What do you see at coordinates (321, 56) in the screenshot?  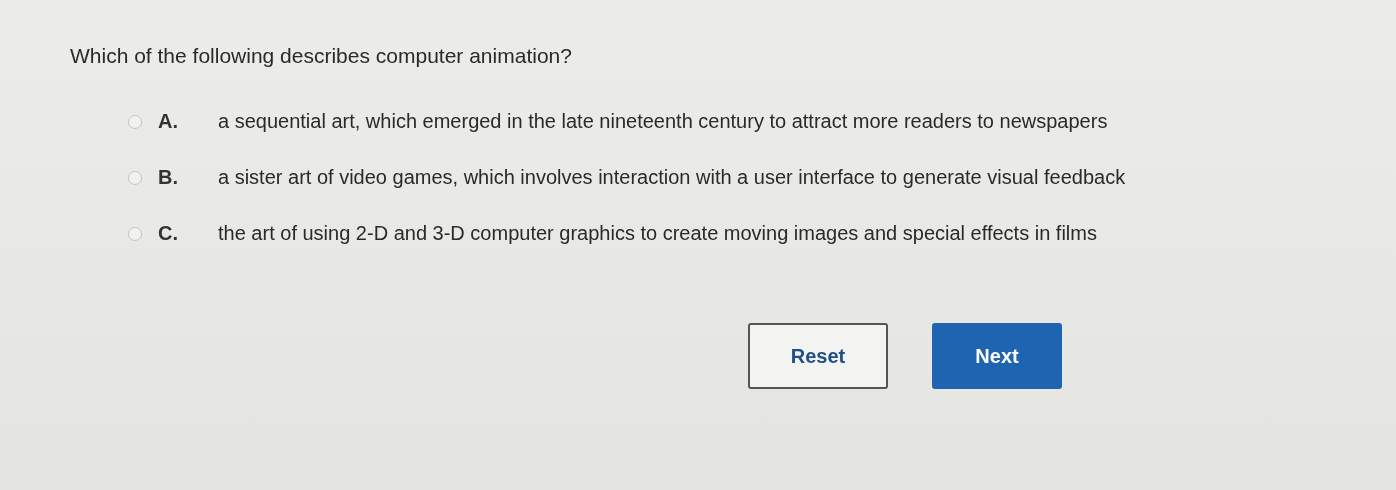 I see `question-text: Which of the following describes computer animation?` at bounding box center [321, 56].